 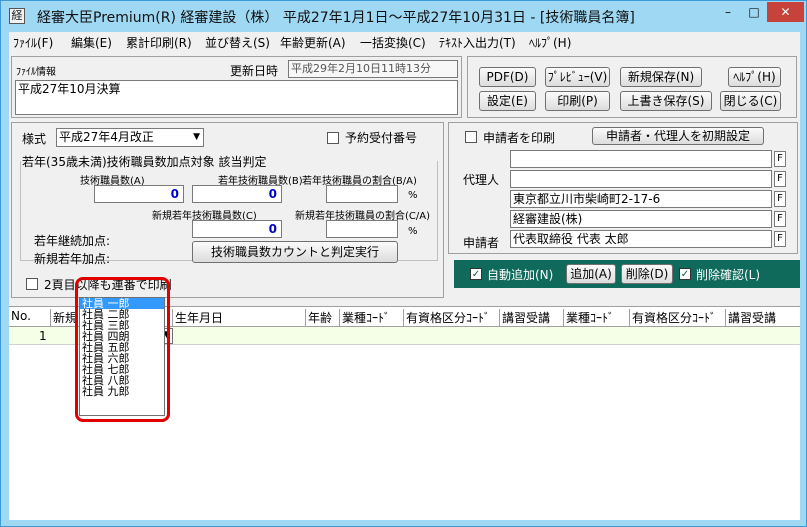 What do you see at coordinates (33, 42) in the screenshot?
I see `menu-file: ﾌｧｲﾙ(F)` at bounding box center [33, 42].